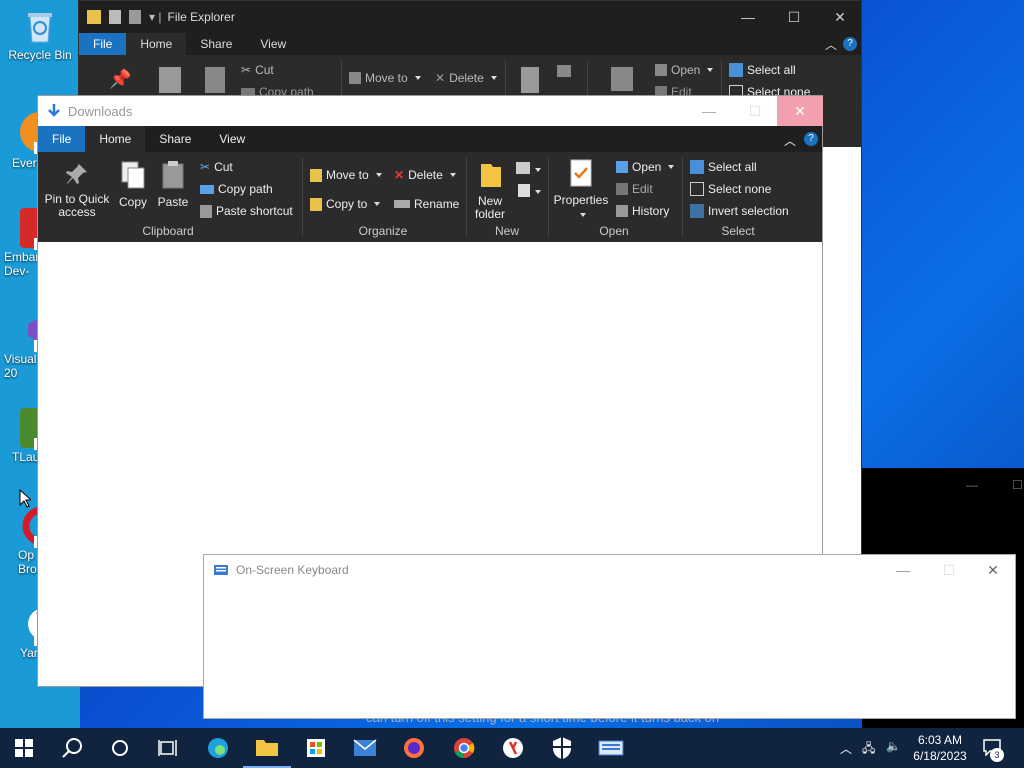 This screenshot has height=768, width=1024. Describe the element at coordinates (464, 748) in the screenshot. I see `taskbar-chrome` at that location.